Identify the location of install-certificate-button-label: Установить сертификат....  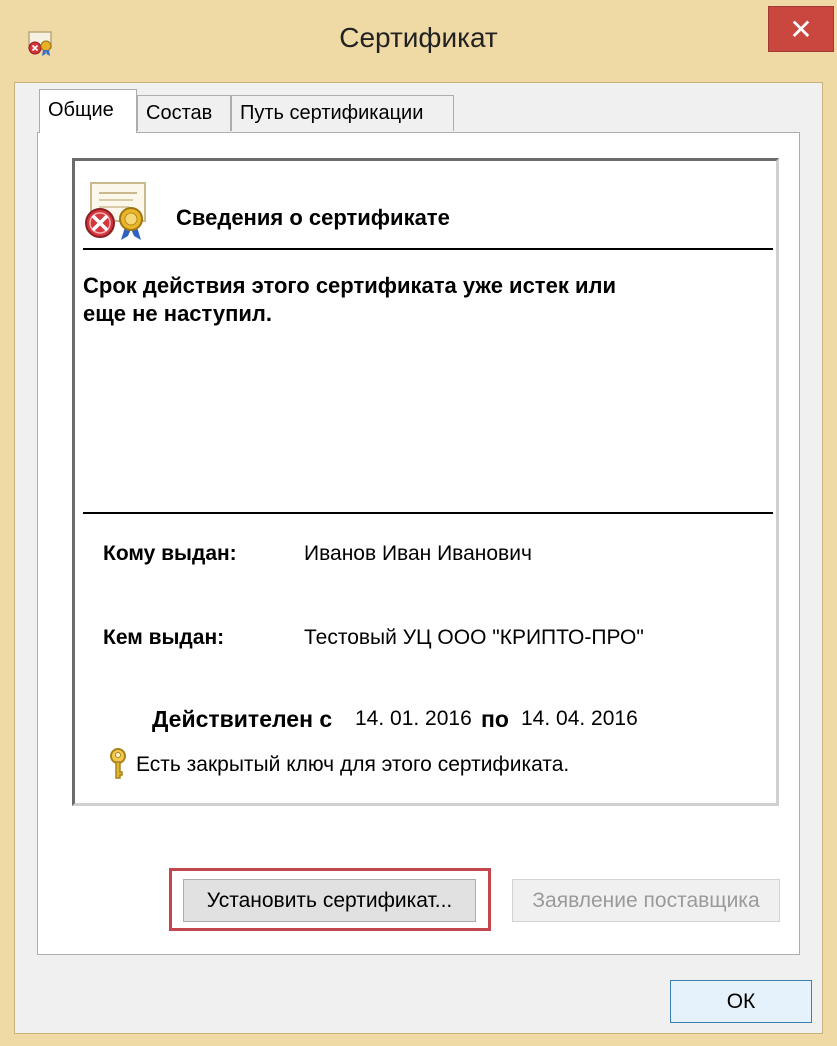
(329, 900).